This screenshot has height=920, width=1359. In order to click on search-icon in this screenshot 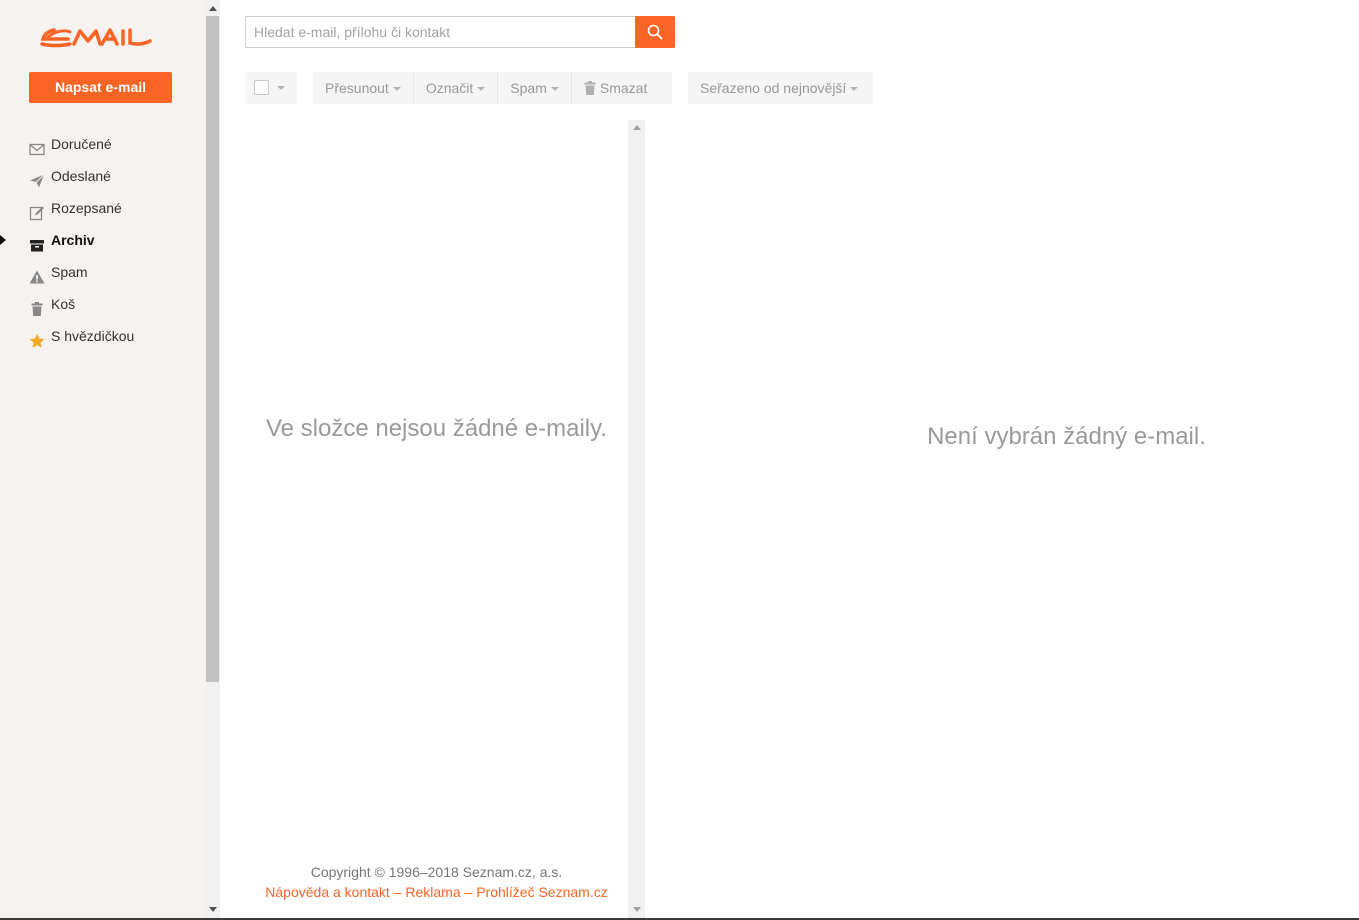, I will do `click(655, 32)`.